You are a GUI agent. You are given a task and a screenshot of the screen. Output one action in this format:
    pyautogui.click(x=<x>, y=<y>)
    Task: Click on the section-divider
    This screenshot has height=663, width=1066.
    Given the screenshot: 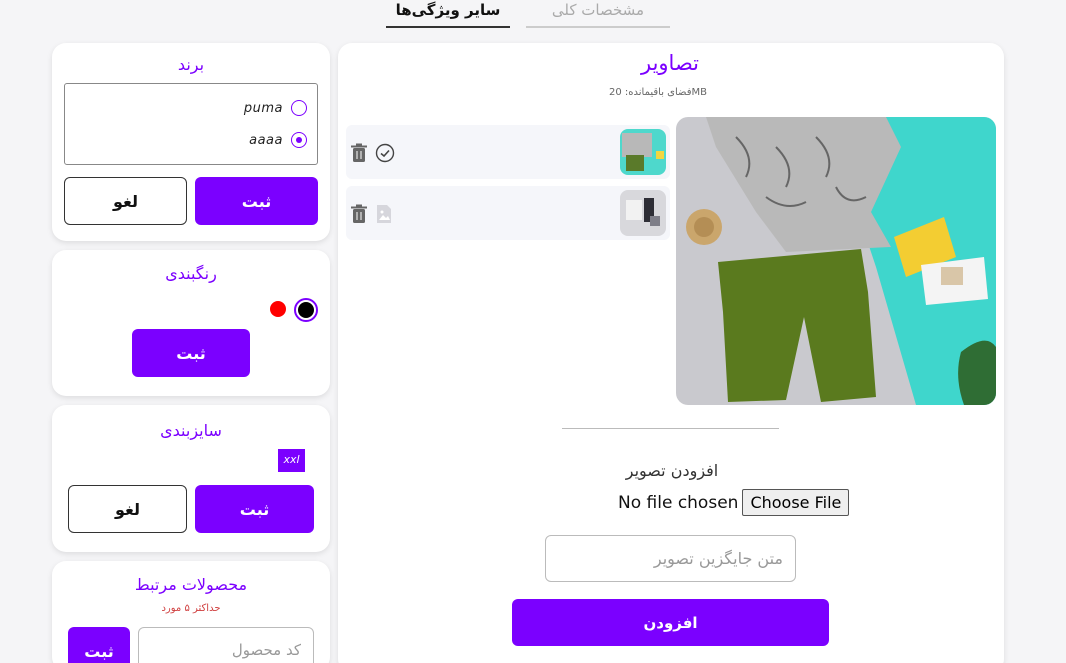 What is the action you would take?
    pyautogui.click(x=670, y=428)
    